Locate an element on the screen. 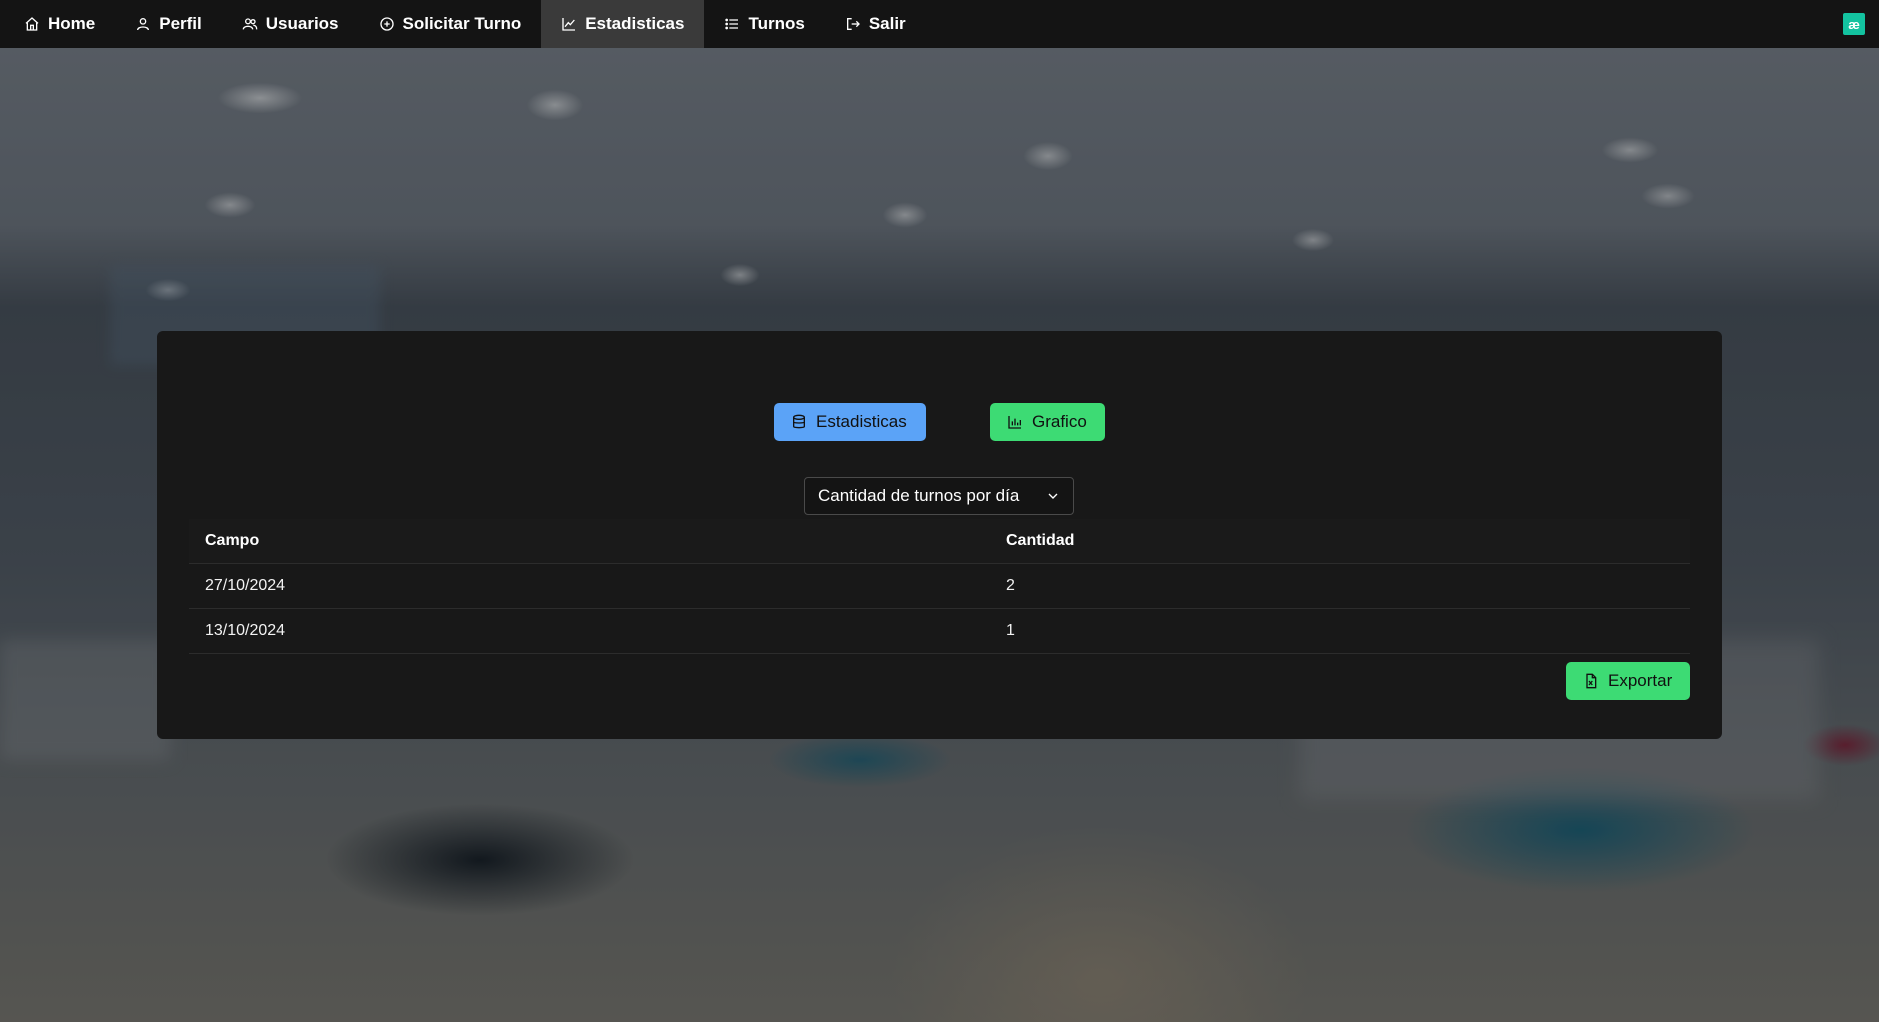 The image size is (1879, 1022). table-row: 13/10/2024 1 is located at coordinates (939, 631).